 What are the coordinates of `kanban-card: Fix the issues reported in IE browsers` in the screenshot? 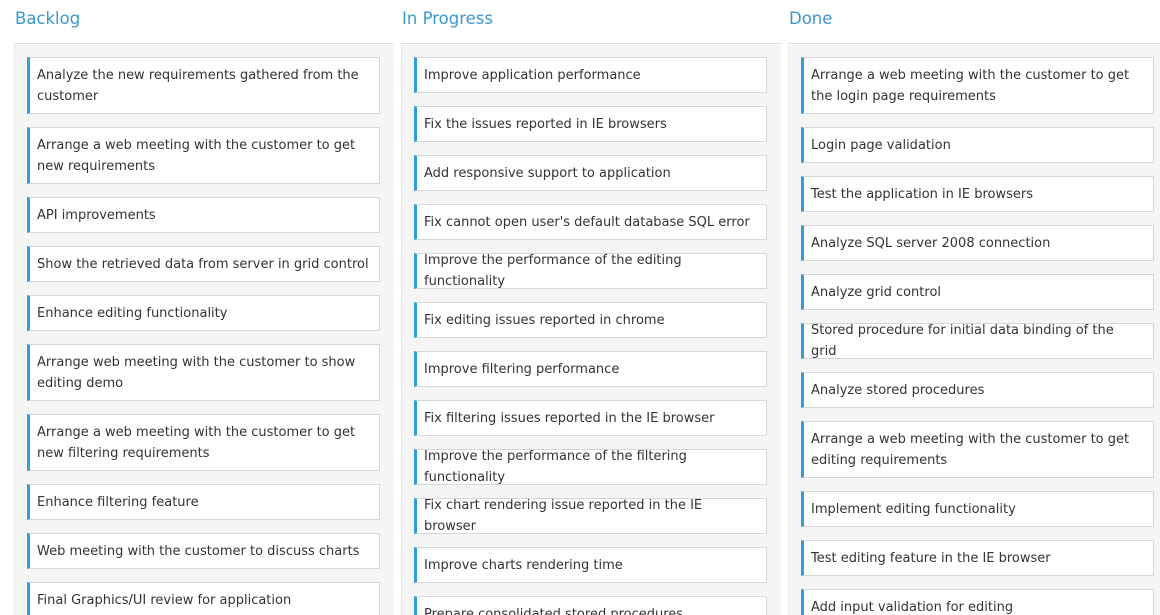 It's located at (590, 124).